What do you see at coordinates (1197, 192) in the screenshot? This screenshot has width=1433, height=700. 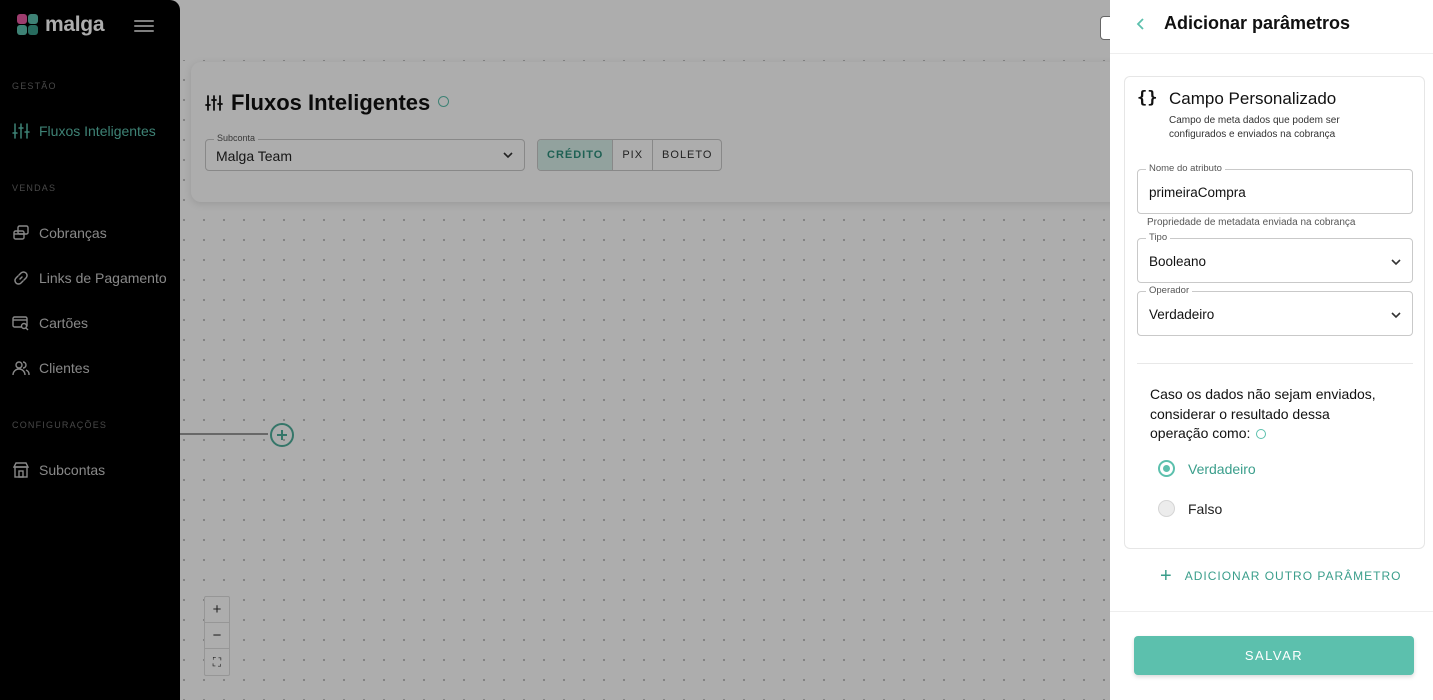 I see `attribute-name-value: primeiraCompra` at bounding box center [1197, 192].